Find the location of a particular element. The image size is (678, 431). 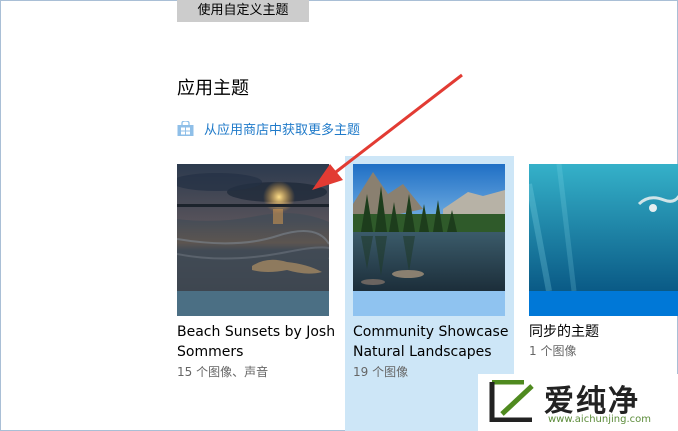

annotation-arrow-icon is located at coordinates (387, 131).